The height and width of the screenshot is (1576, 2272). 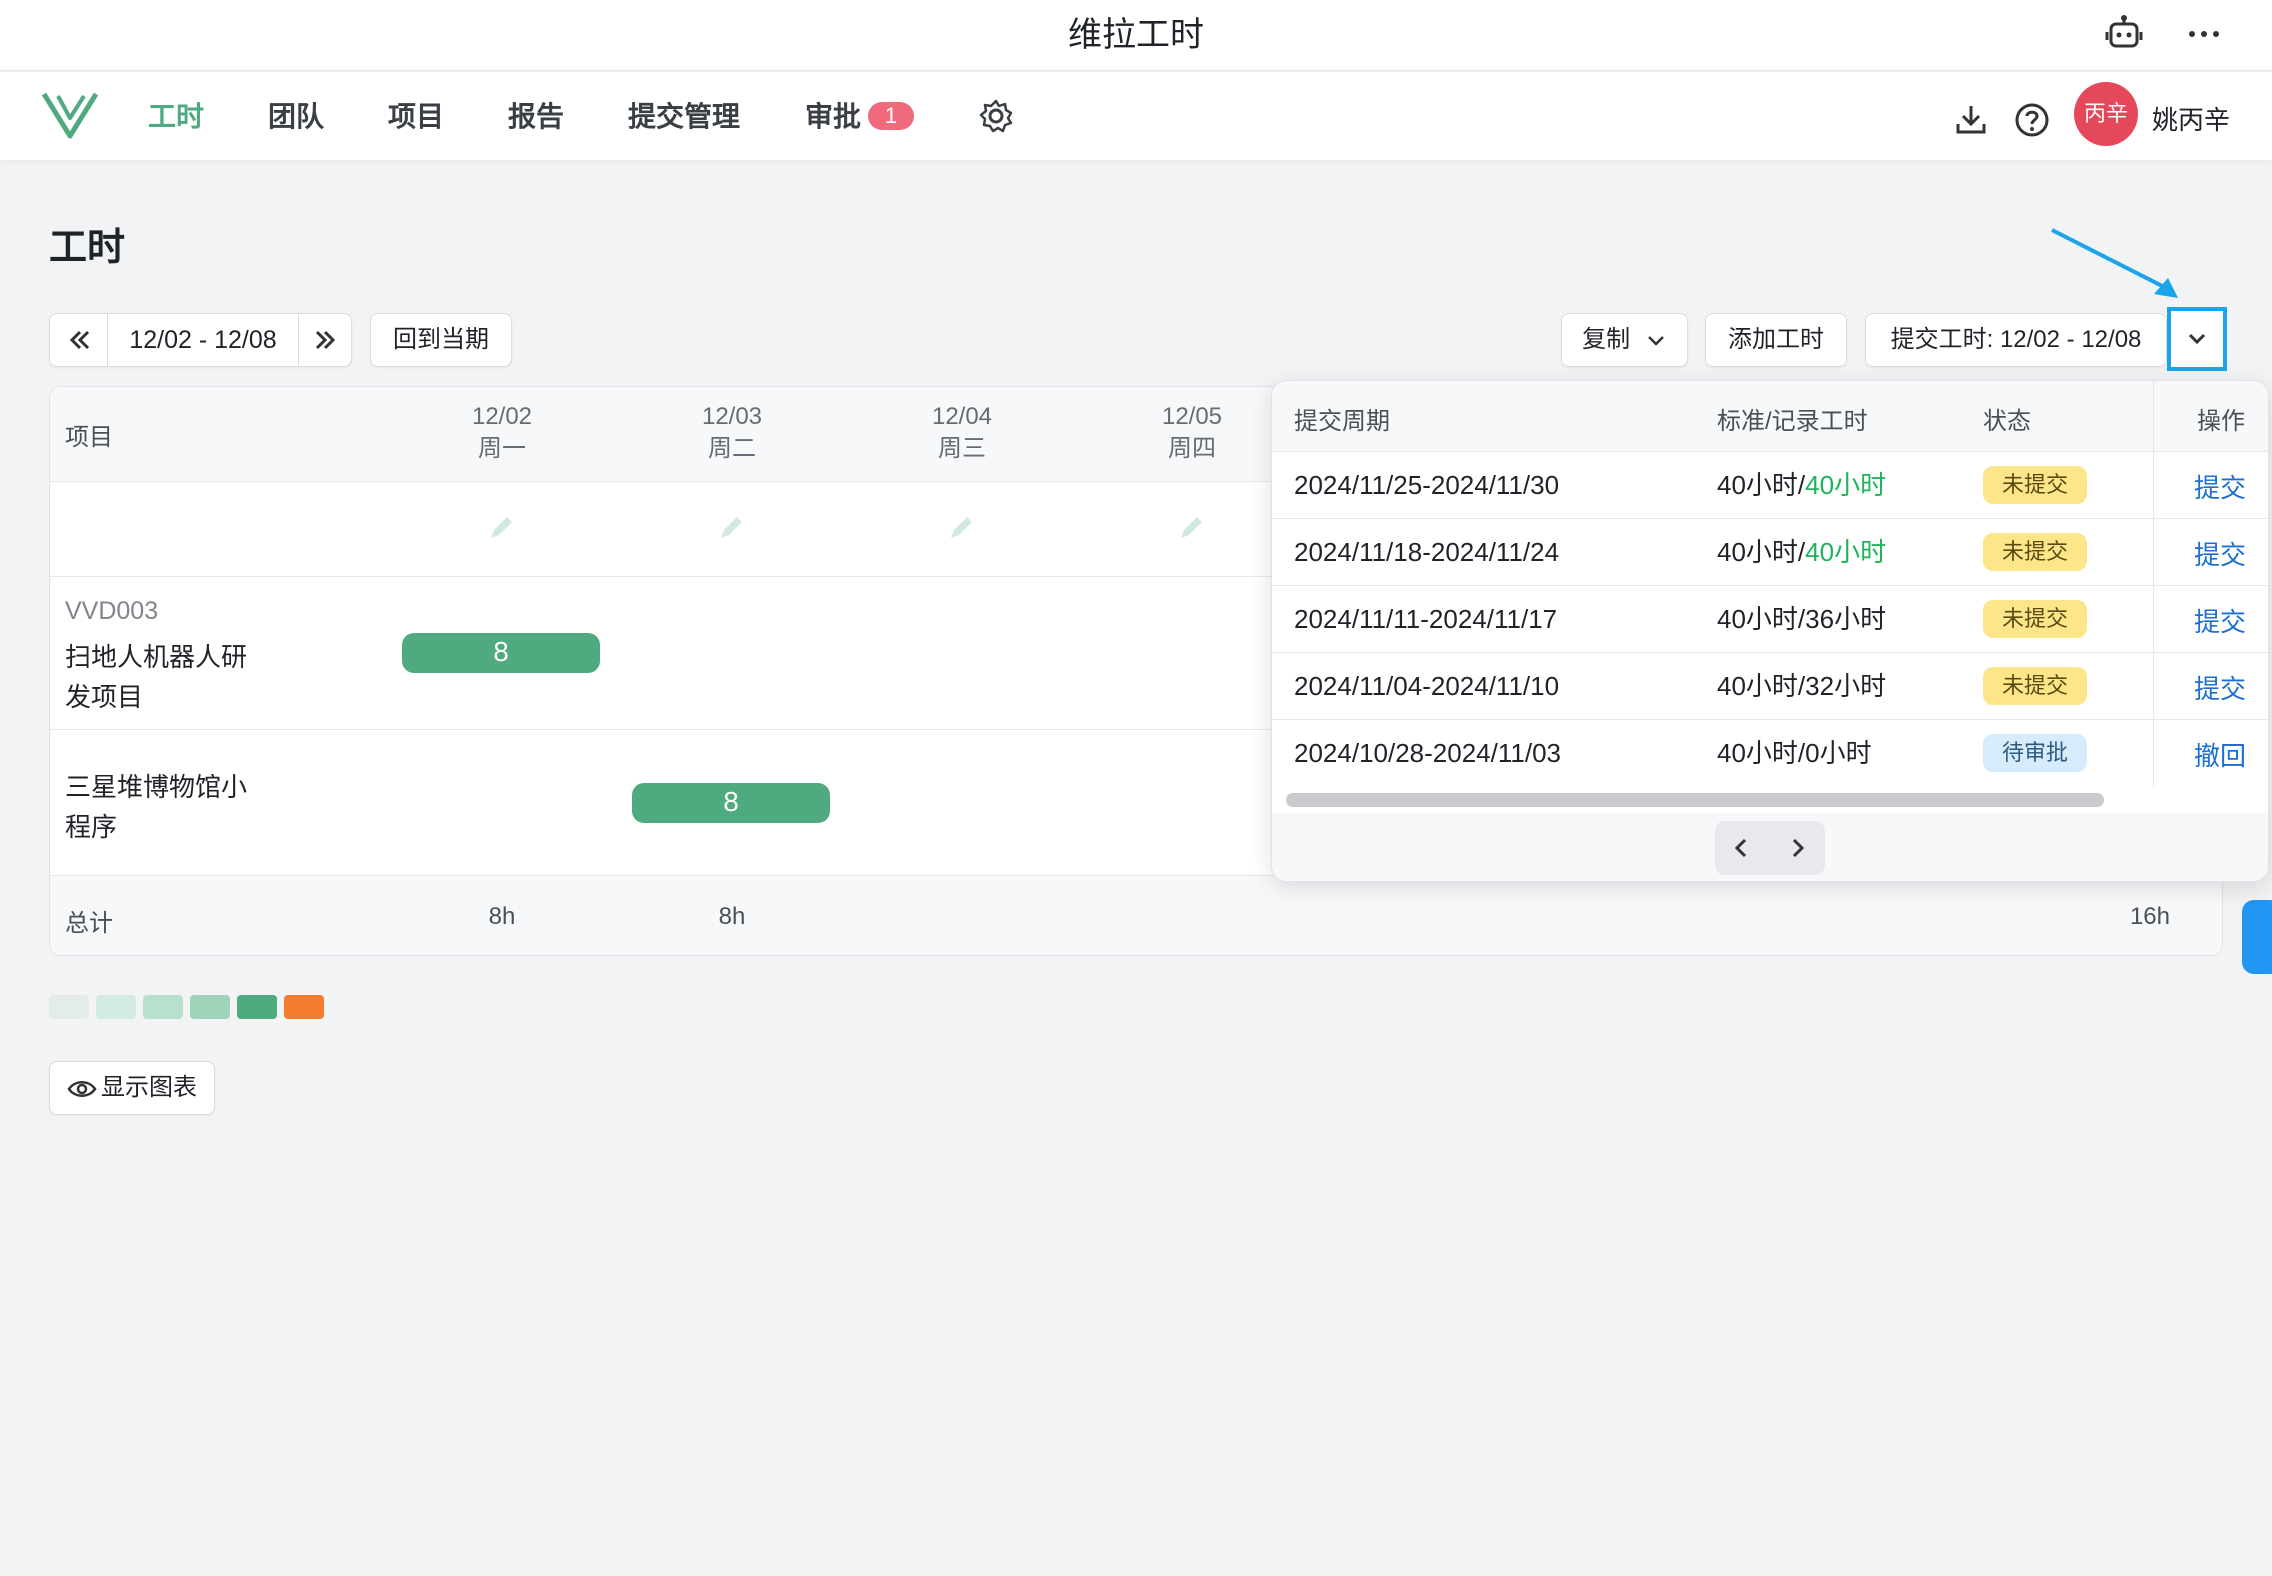 What do you see at coordinates (2220, 754) in the screenshot?
I see `withdraw-link: 撤回` at bounding box center [2220, 754].